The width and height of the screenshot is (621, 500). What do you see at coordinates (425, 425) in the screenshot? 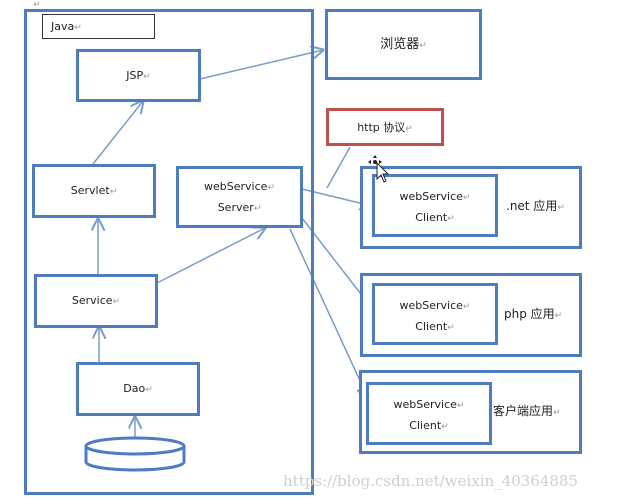
I see `client-client-line2: Client` at bounding box center [425, 425].